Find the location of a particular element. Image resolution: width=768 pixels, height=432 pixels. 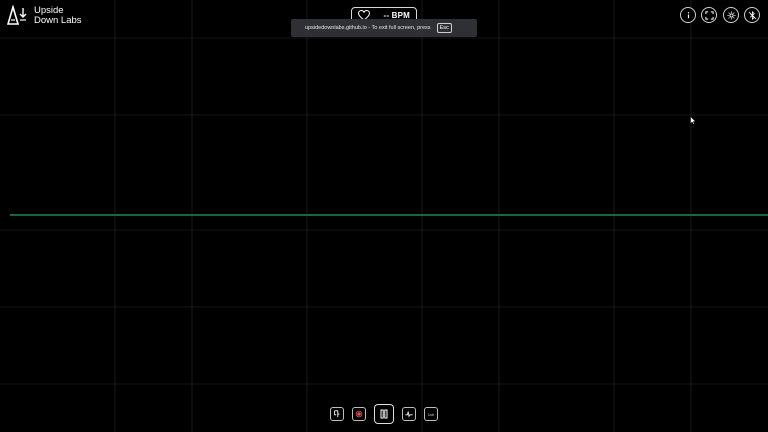

waveform-filter-icon is located at coordinates (409, 414).